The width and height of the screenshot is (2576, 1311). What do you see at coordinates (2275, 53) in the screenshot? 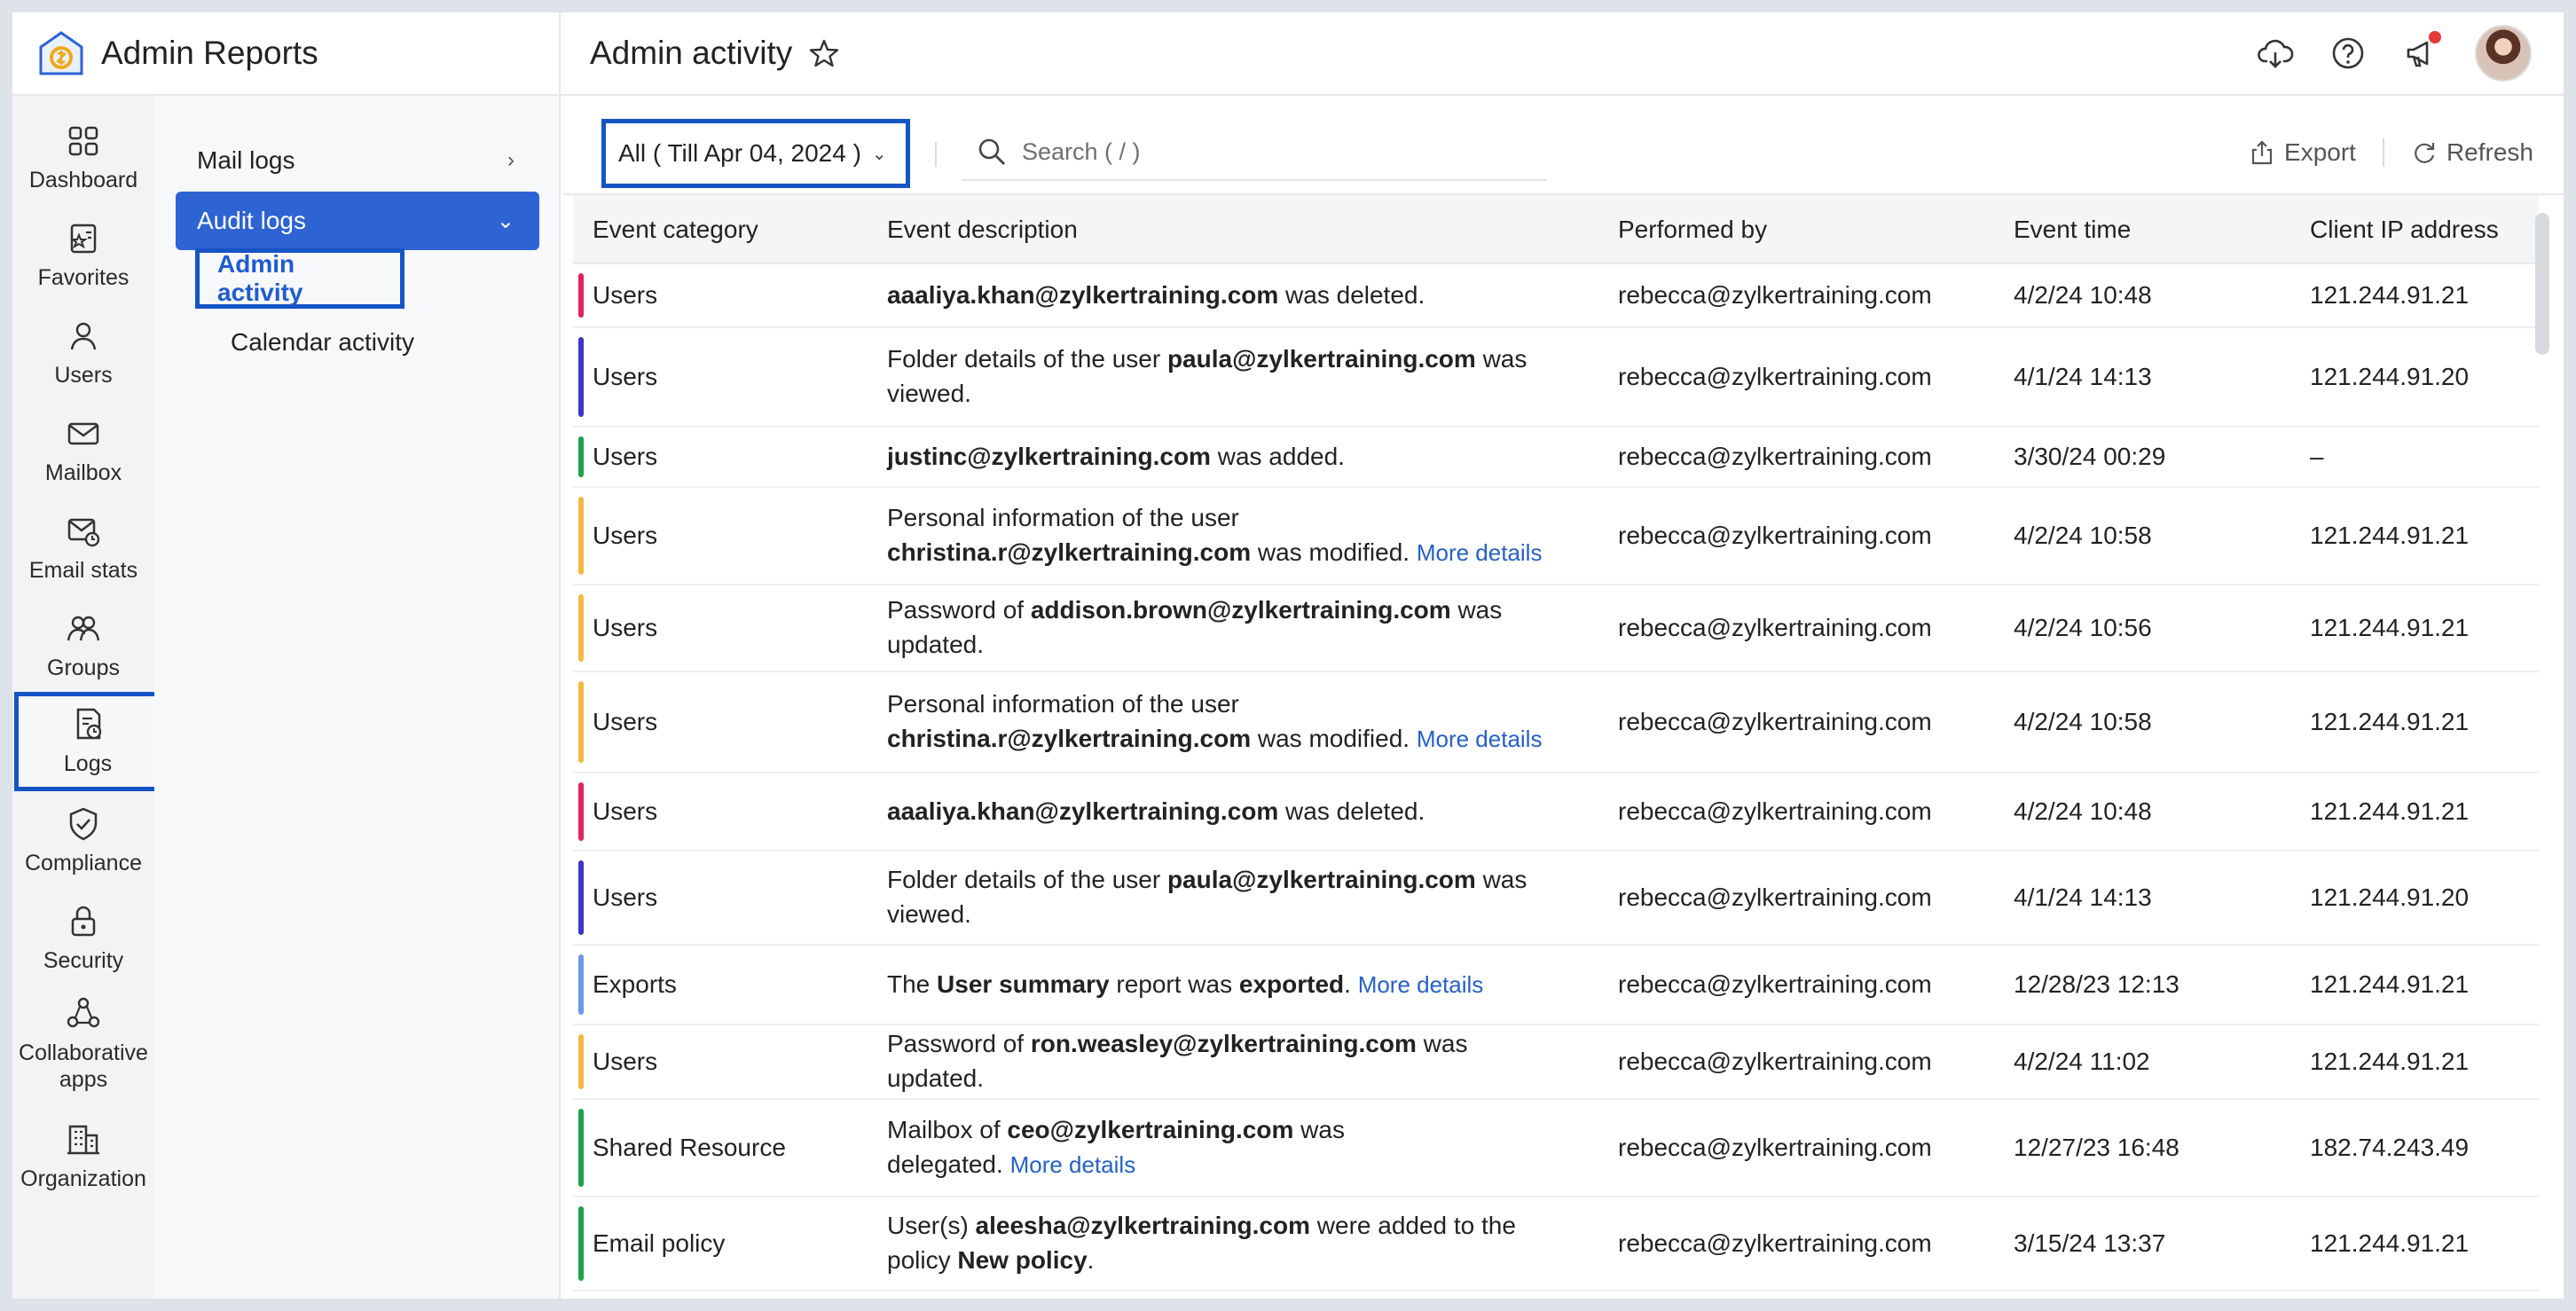
I see `cloud-download-icon` at bounding box center [2275, 53].